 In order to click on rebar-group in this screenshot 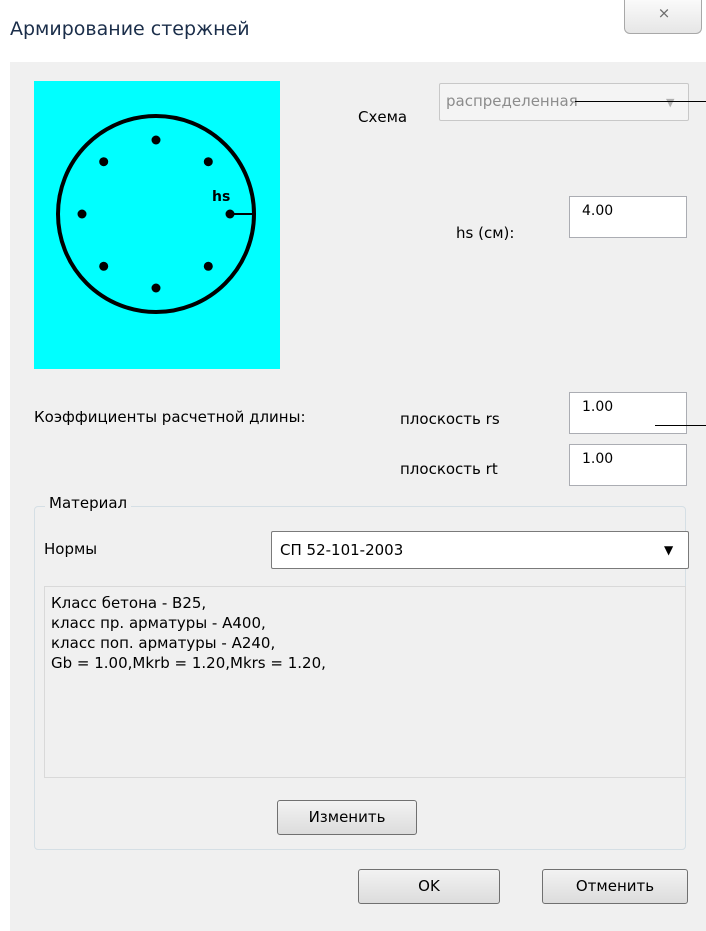, I will do `click(156, 214)`.